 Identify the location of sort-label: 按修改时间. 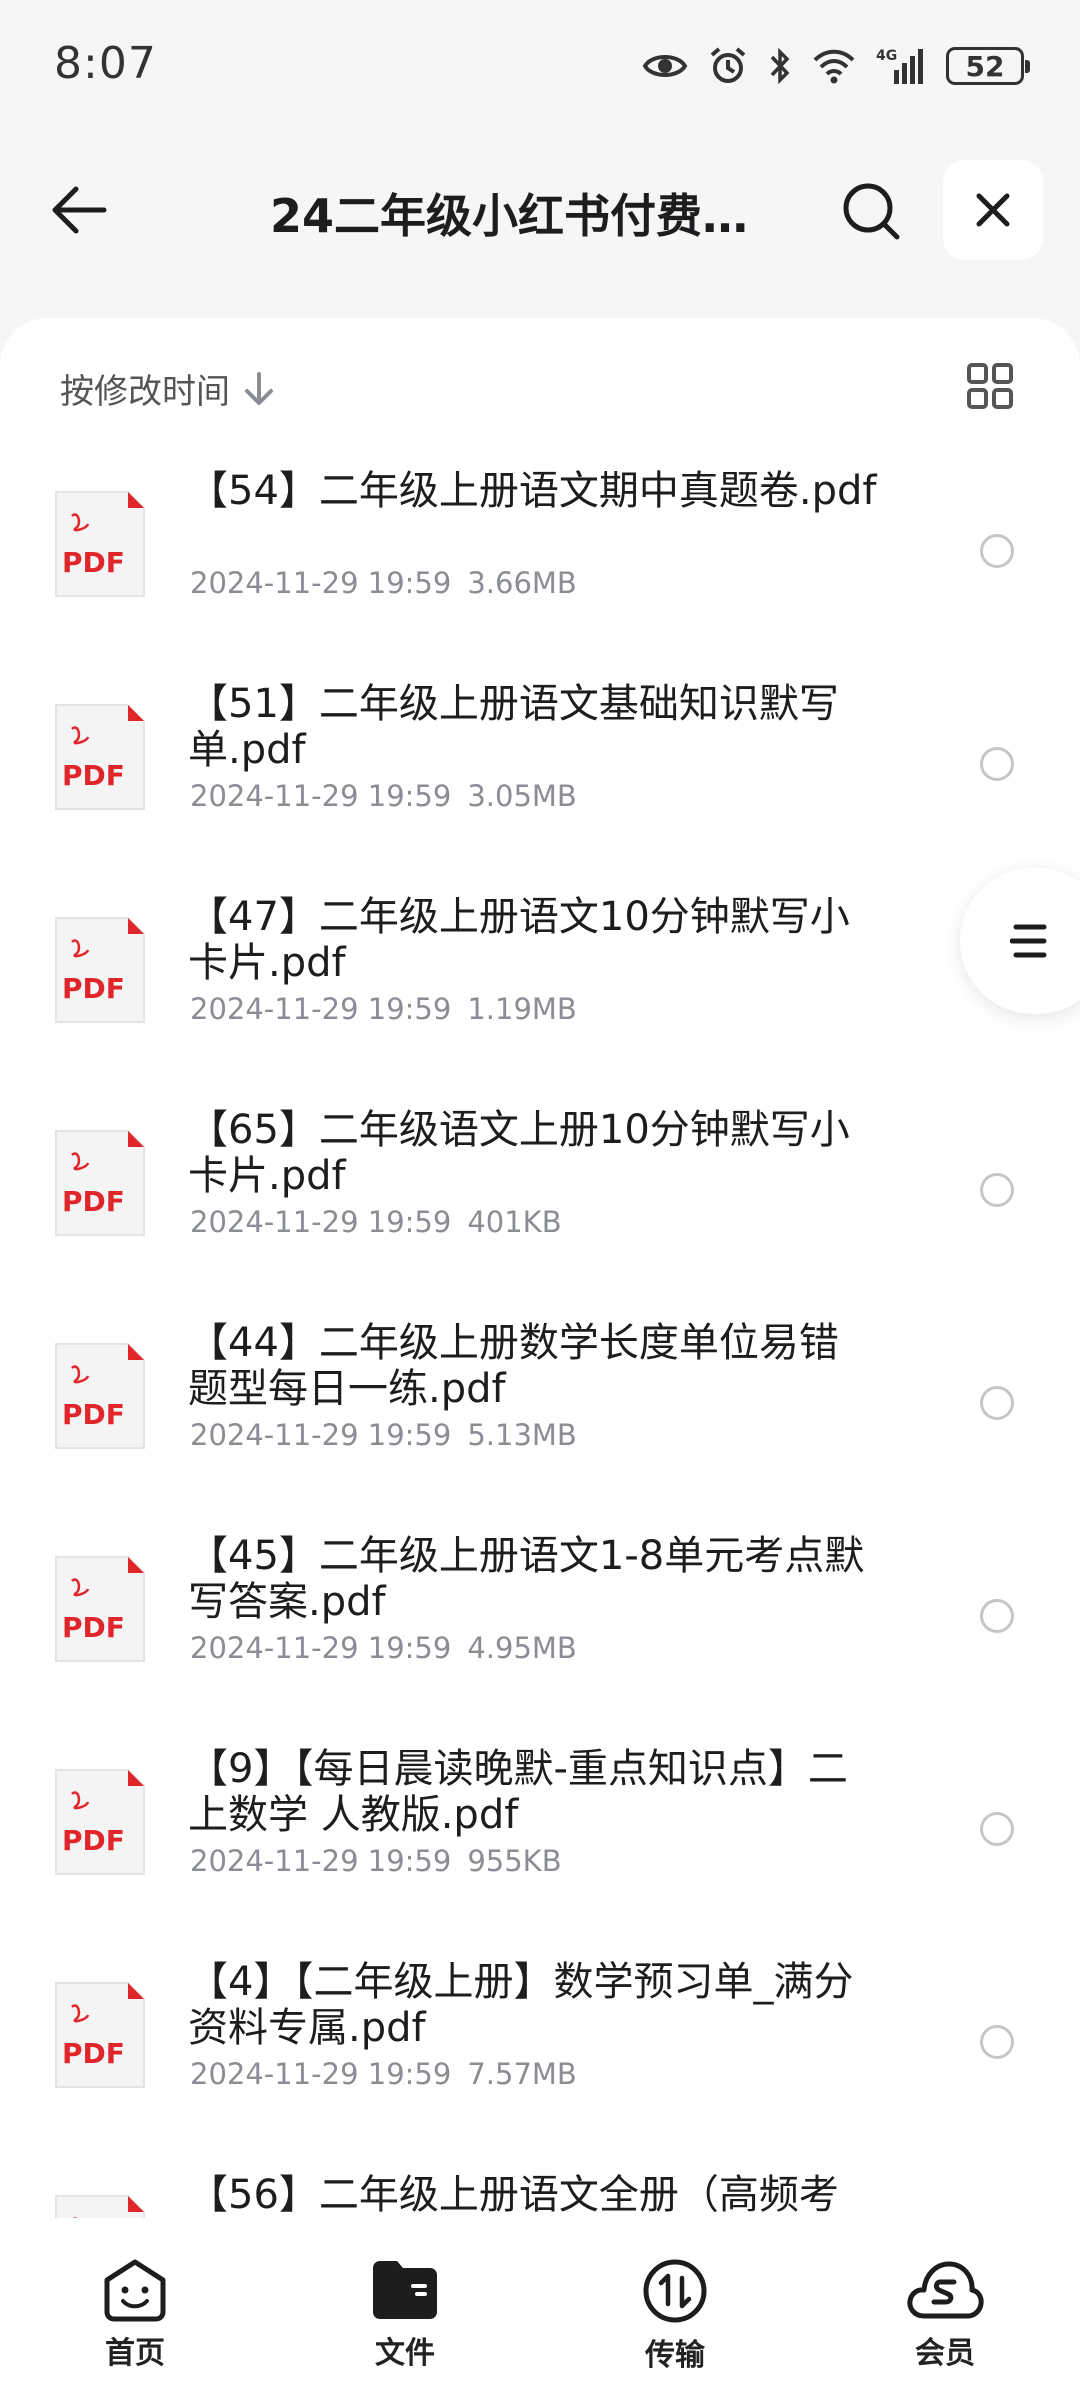
(145, 392).